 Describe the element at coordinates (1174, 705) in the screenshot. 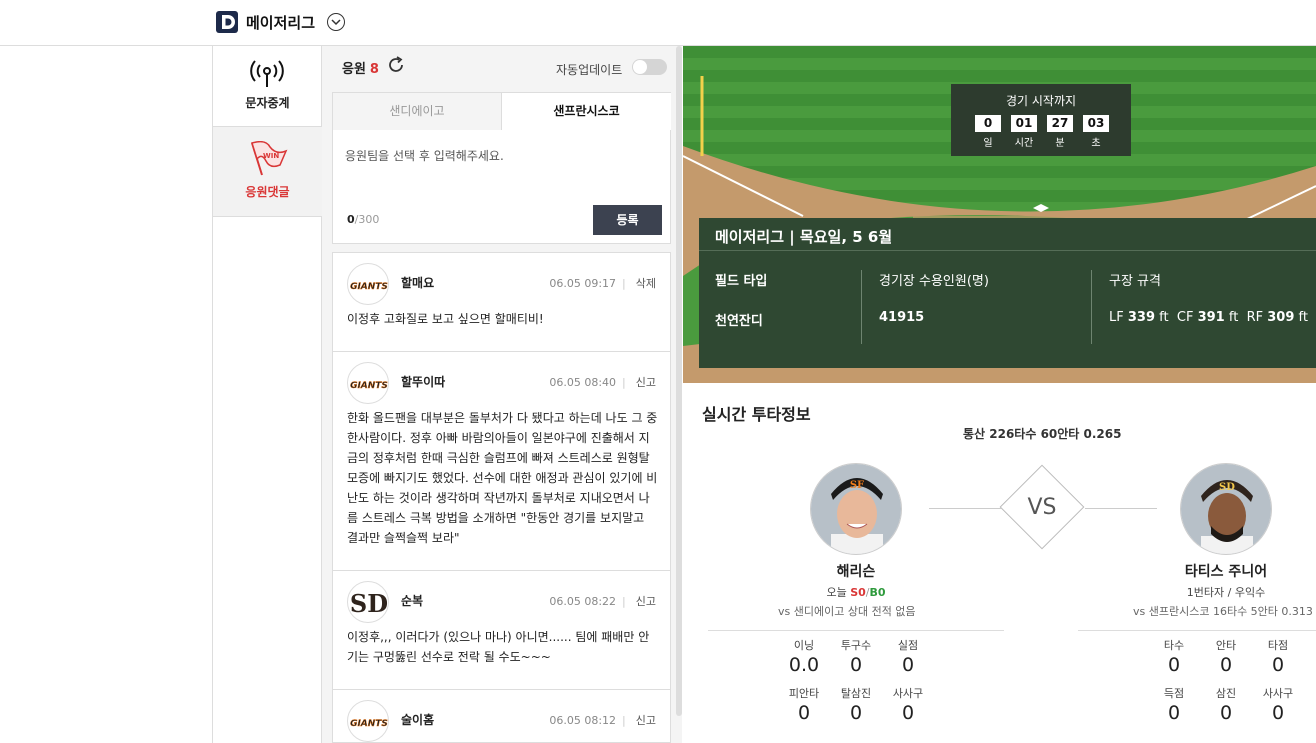

I see `stat-runs-scored: 득점 0` at that location.